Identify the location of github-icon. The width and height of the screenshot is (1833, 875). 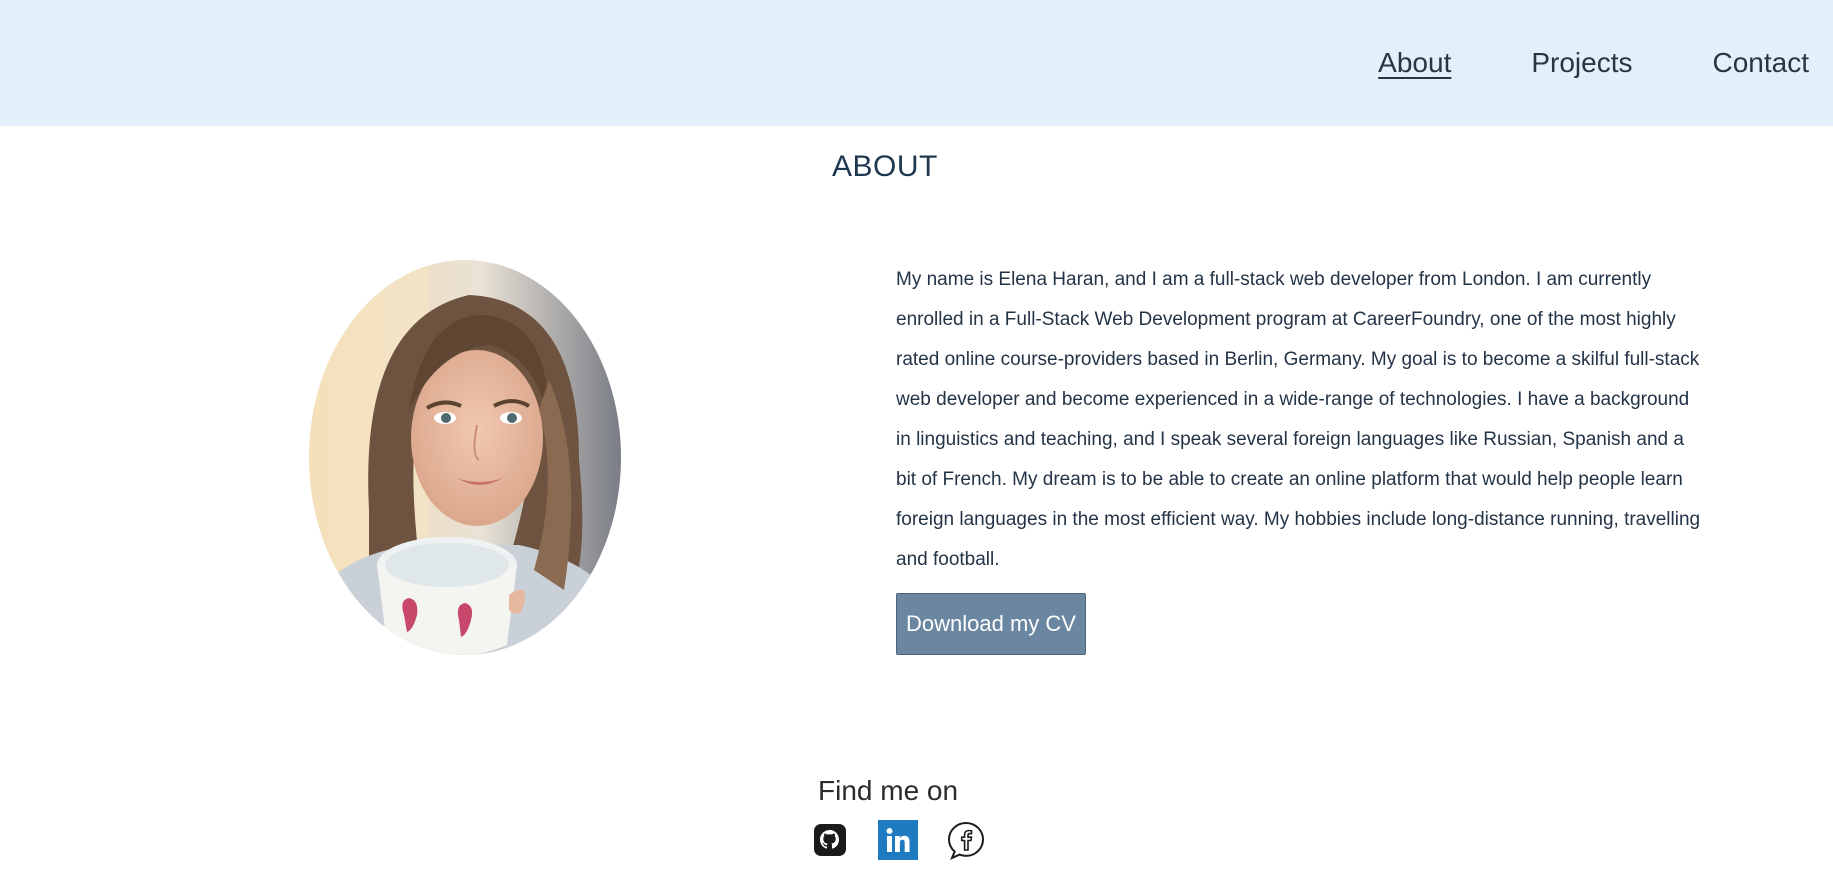
(830, 840).